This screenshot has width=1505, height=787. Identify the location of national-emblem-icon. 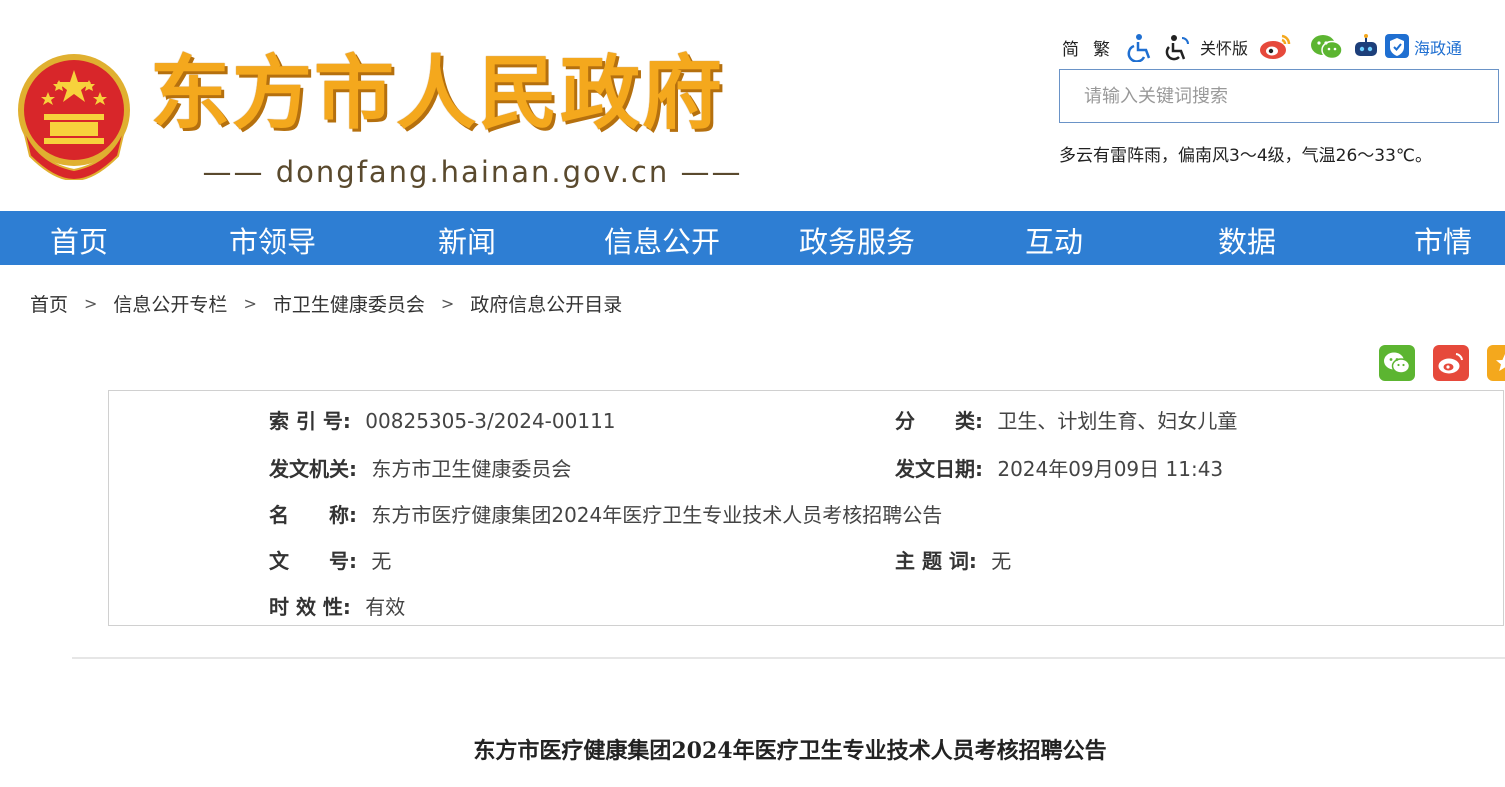
(74, 117).